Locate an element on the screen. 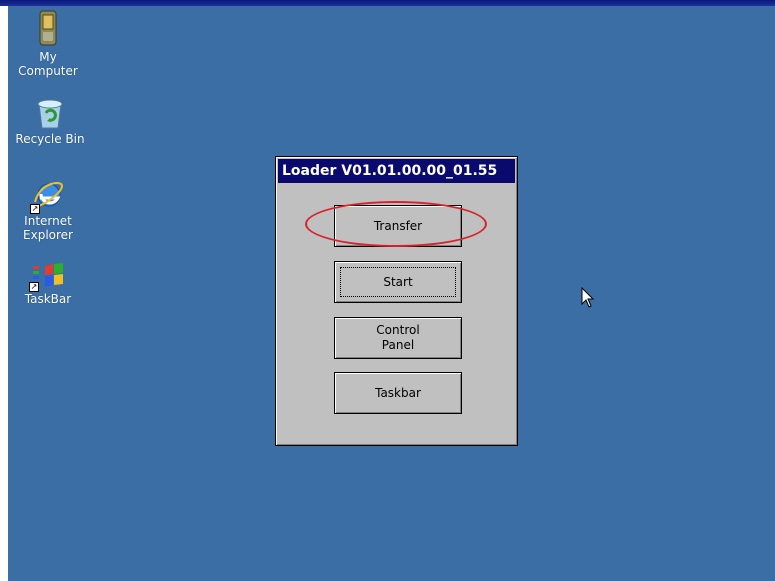 This screenshot has height=581, width=775. desktop-icon-recycle-bin: Recycle Bin is located at coordinates (50, 121).